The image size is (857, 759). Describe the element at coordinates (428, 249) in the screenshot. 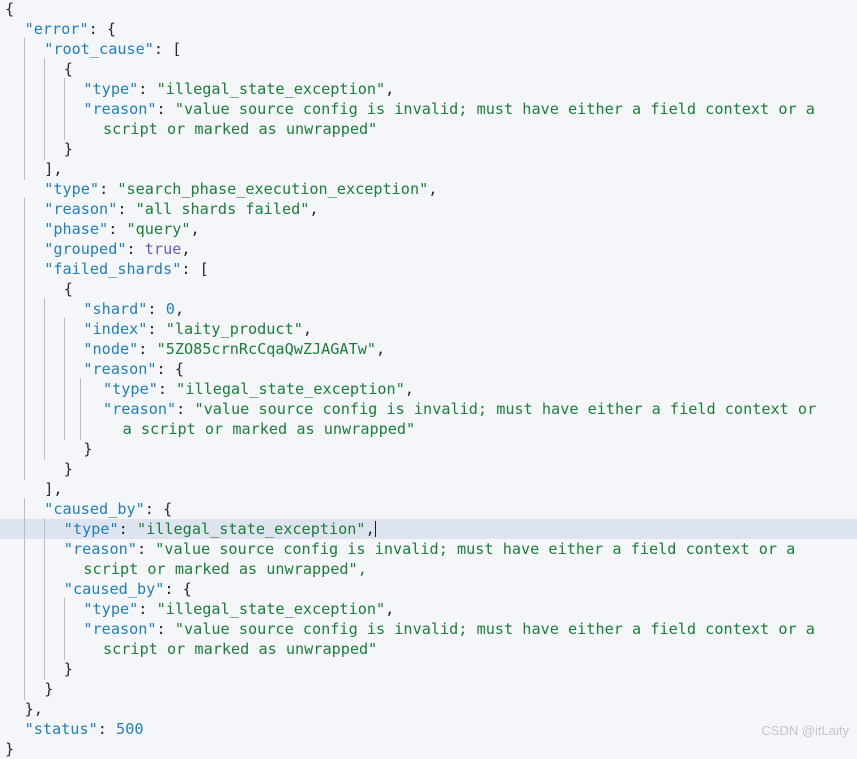

I see `code-line: "grouped": true,` at that location.